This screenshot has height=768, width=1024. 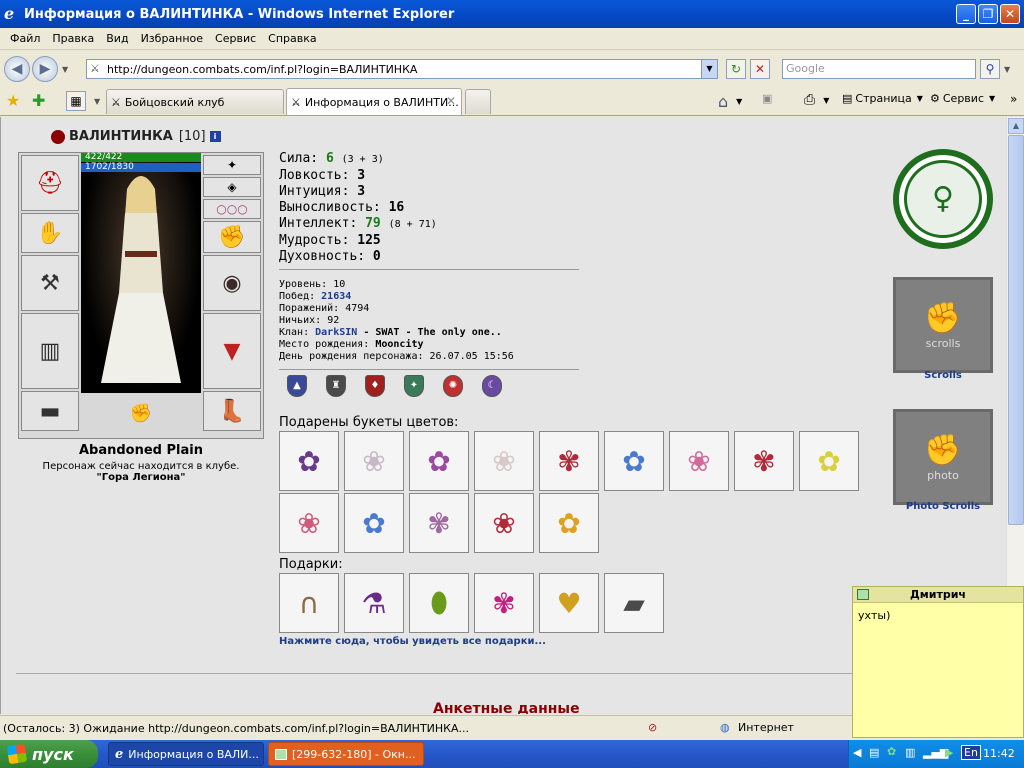 What do you see at coordinates (730, 101) in the screenshot?
I see `home-button: ⌂ ▼` at bounding box center [730, 101].